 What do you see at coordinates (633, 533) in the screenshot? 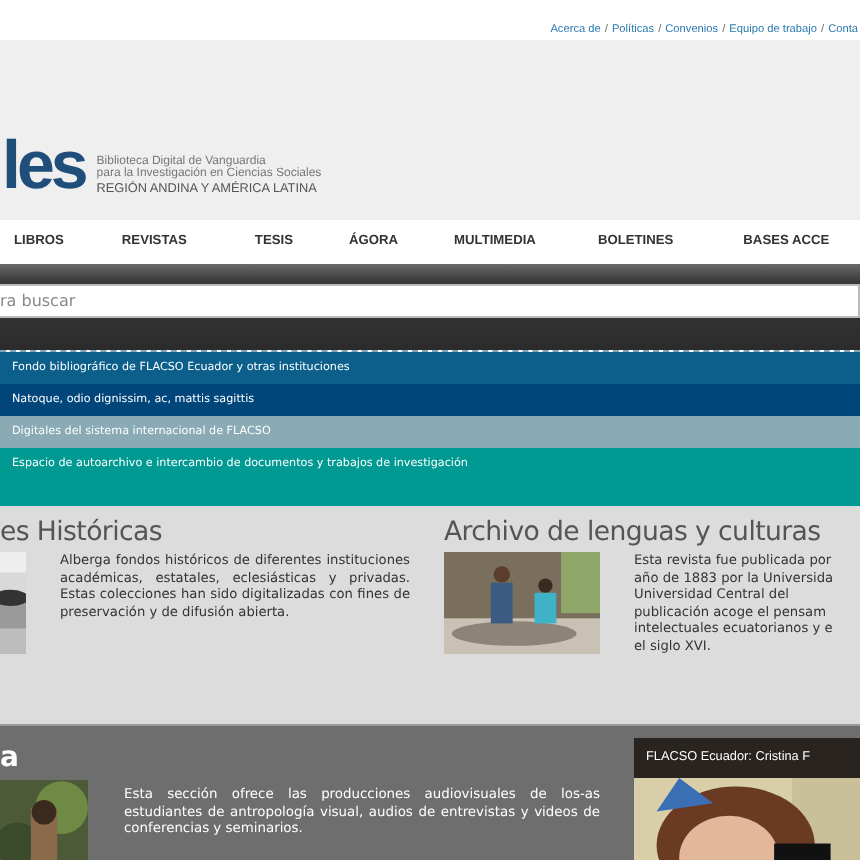
I see `section-title: Archivo de lenguas y culturas` at bounding box center [633, 533].